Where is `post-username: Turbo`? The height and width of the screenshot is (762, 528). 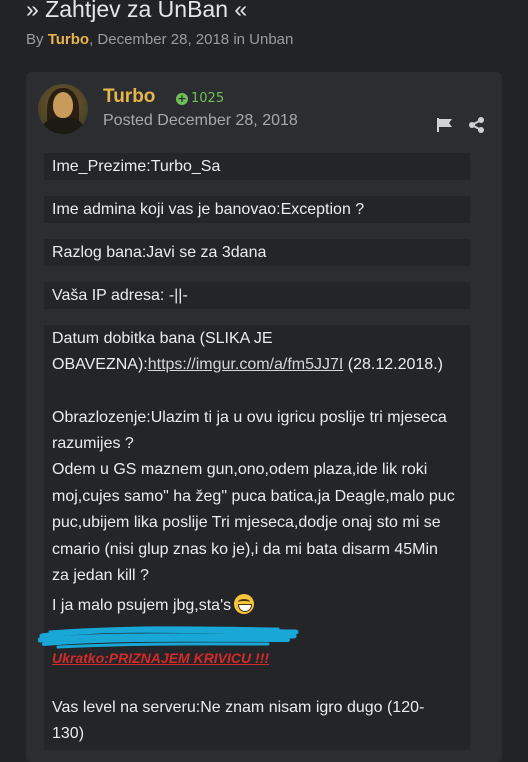 post-username: Turbo is located at coordinates (129, 97).